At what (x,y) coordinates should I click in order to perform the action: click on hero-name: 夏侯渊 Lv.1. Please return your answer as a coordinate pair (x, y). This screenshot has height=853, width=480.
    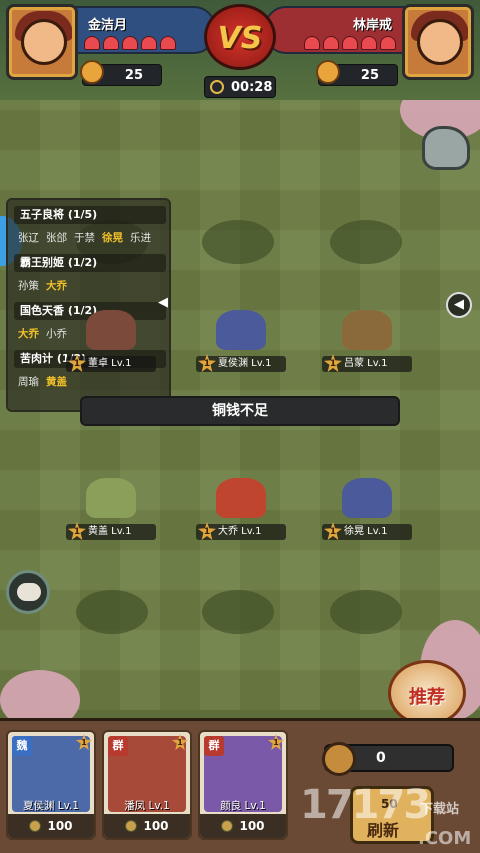
    Looking at the image, I should click on (51, 806).